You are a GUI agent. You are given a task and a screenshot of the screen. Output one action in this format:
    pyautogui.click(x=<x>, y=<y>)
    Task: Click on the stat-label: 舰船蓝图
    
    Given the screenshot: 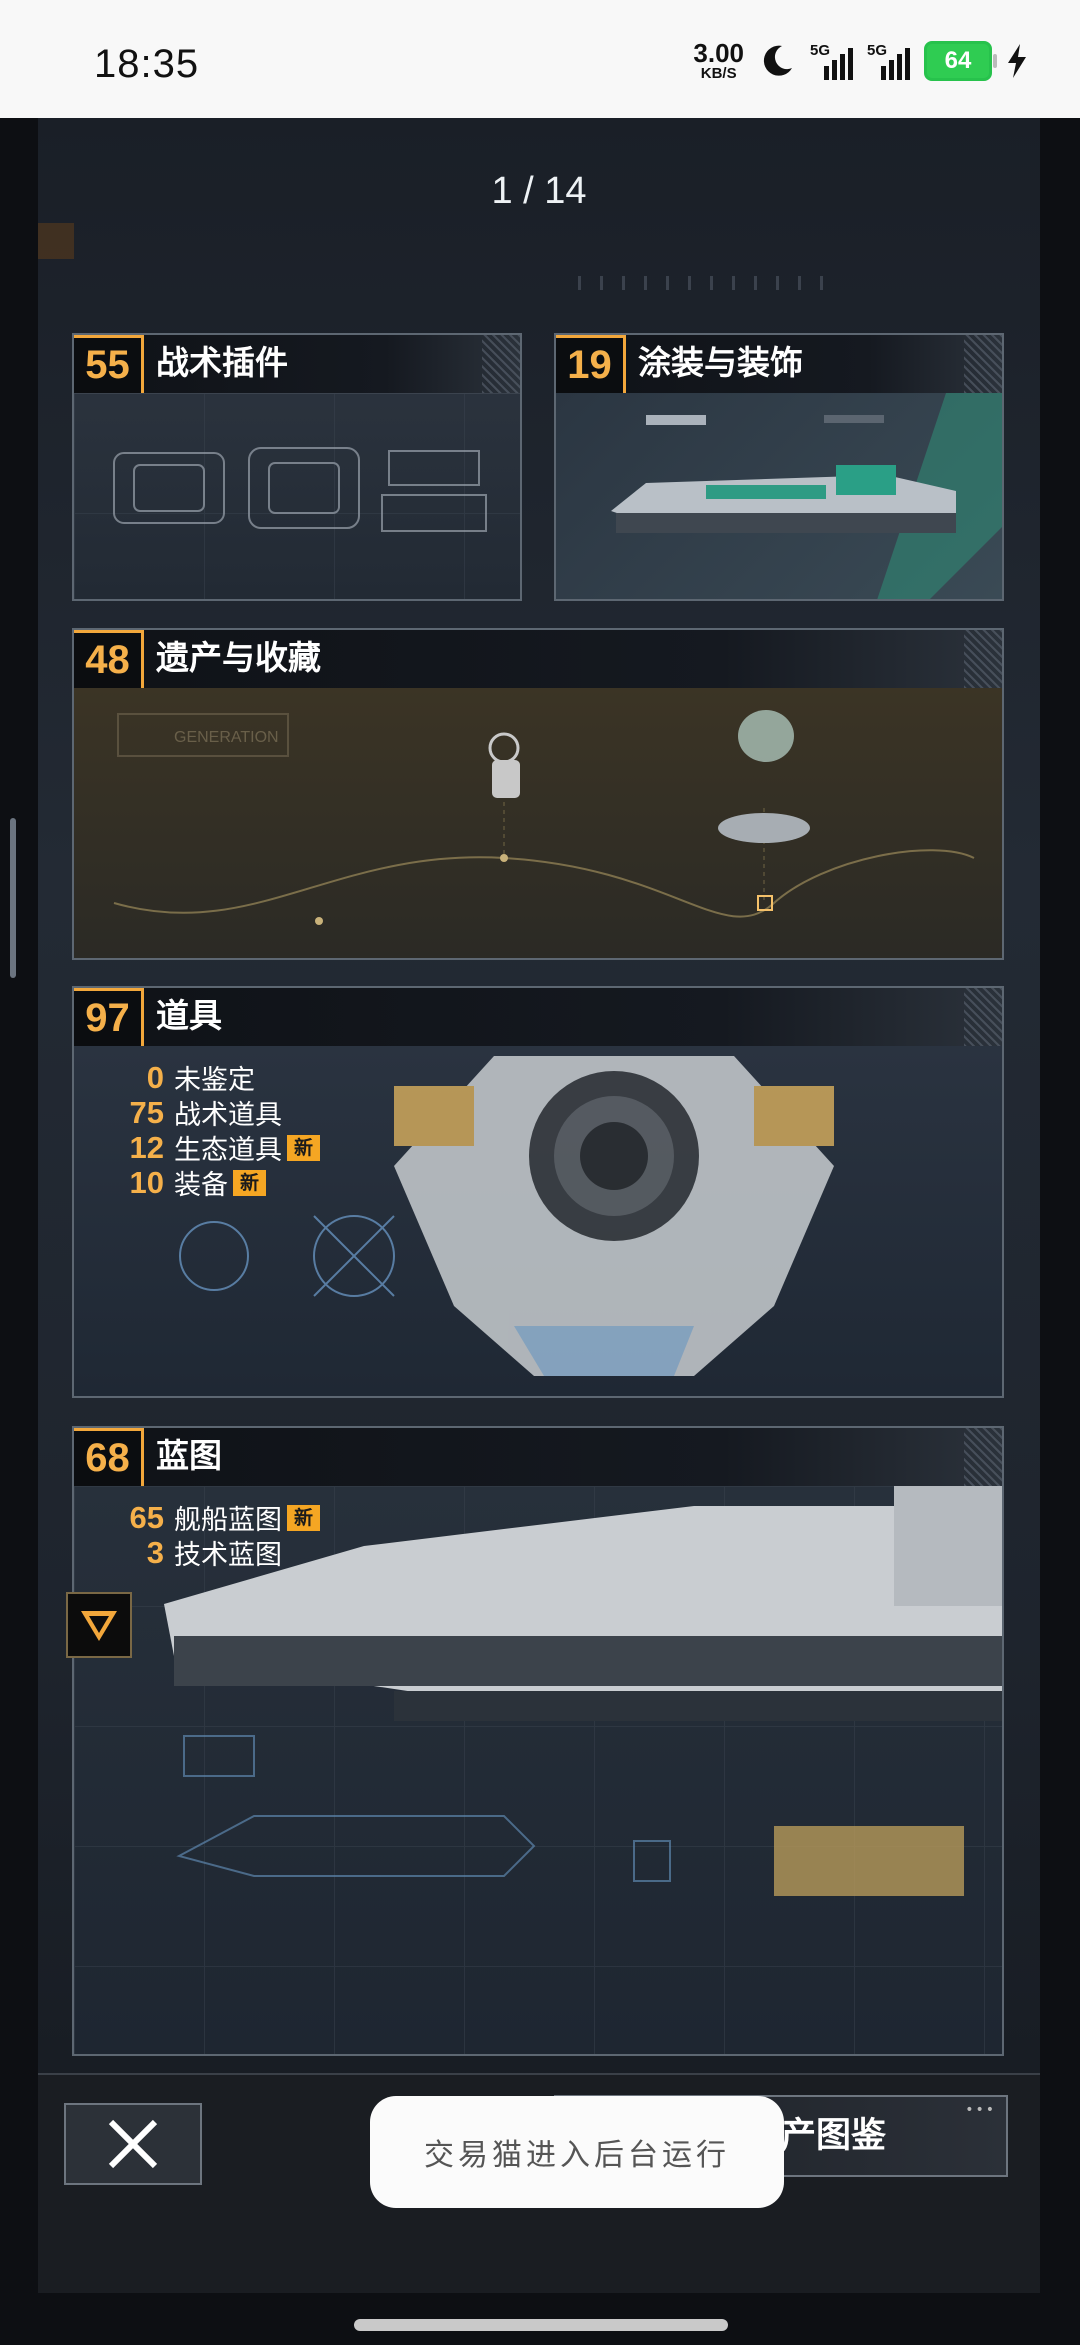 What is the action you would take?
    pyautogui.click(x=228, y=1520)
    